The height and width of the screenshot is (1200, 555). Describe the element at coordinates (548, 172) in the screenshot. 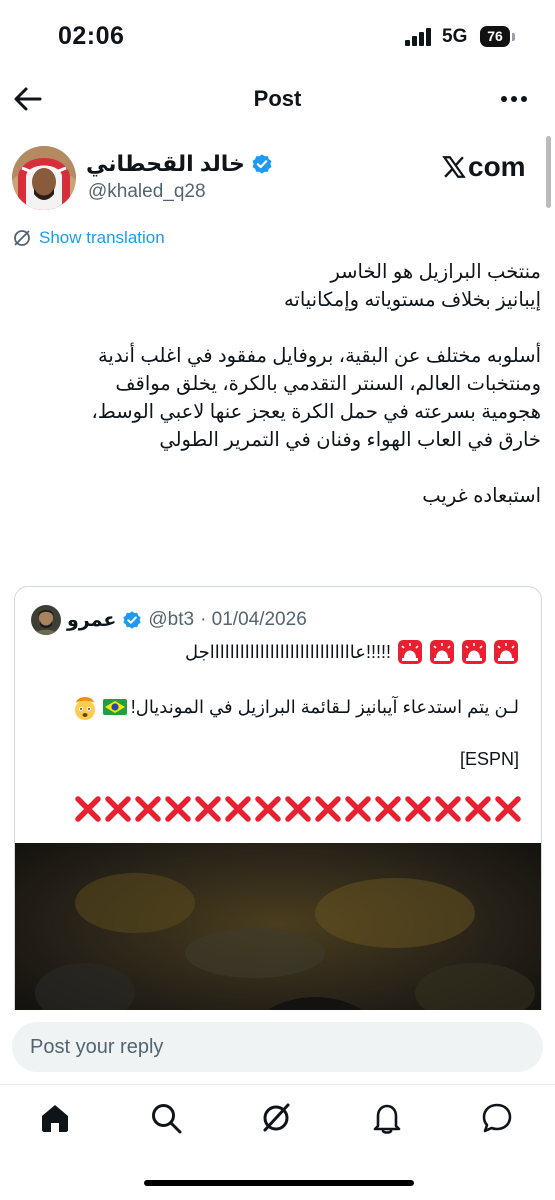

I see `scrollbar-thumb` at that location.